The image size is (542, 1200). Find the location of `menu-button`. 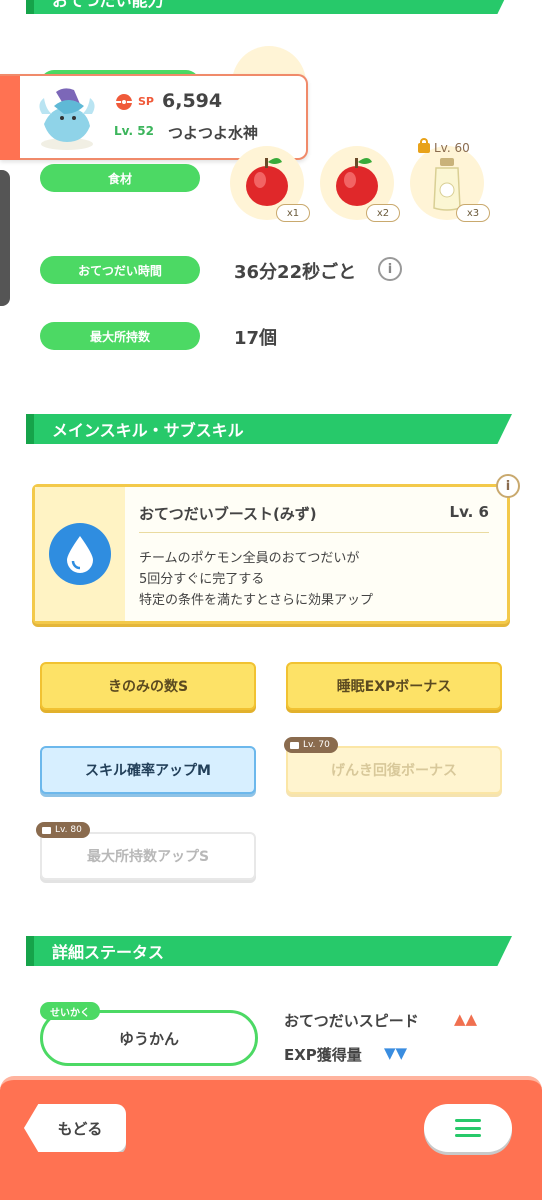

menu-button is located at coordinates (468, 1128).